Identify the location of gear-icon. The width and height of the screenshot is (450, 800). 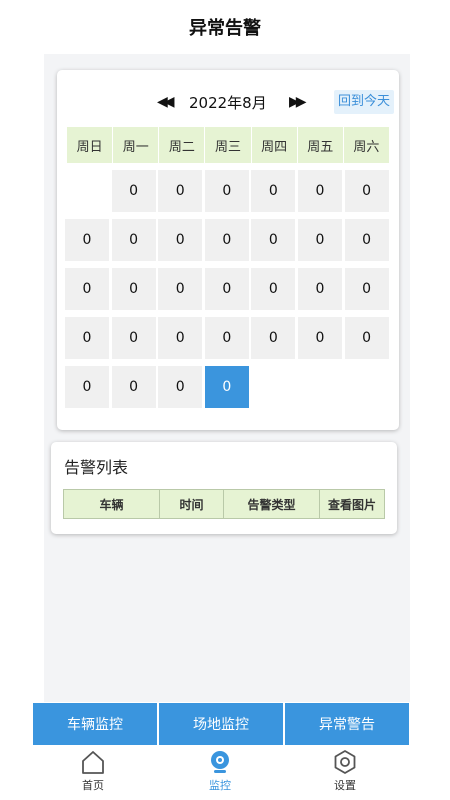
(345, 762).